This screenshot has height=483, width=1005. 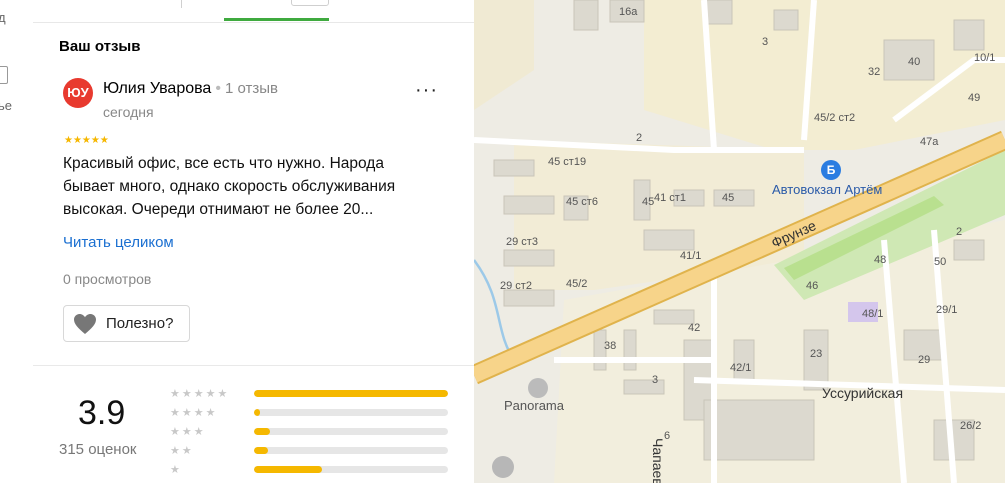 What do you see at coordinates (873, 314) in the screenshot?
I see `house-number-label: 48/1` at bounding box center [873, 314].